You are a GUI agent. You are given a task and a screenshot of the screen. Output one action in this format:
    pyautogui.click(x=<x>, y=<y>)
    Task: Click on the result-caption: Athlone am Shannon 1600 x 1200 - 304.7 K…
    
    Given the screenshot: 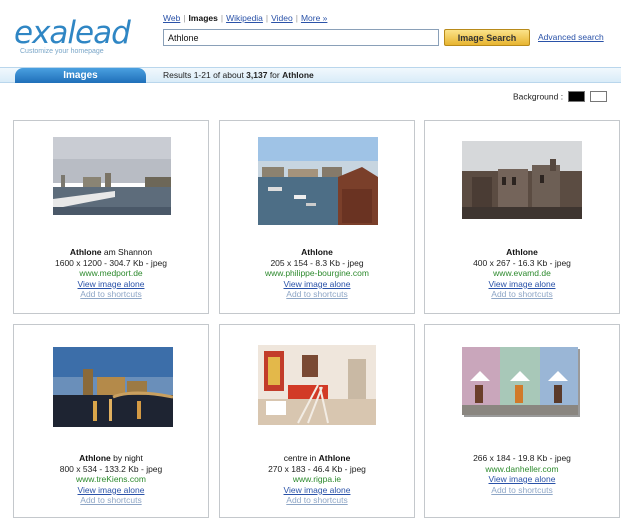 What is the action you would take?
    pyautogui.click(x=111, y=273)
    